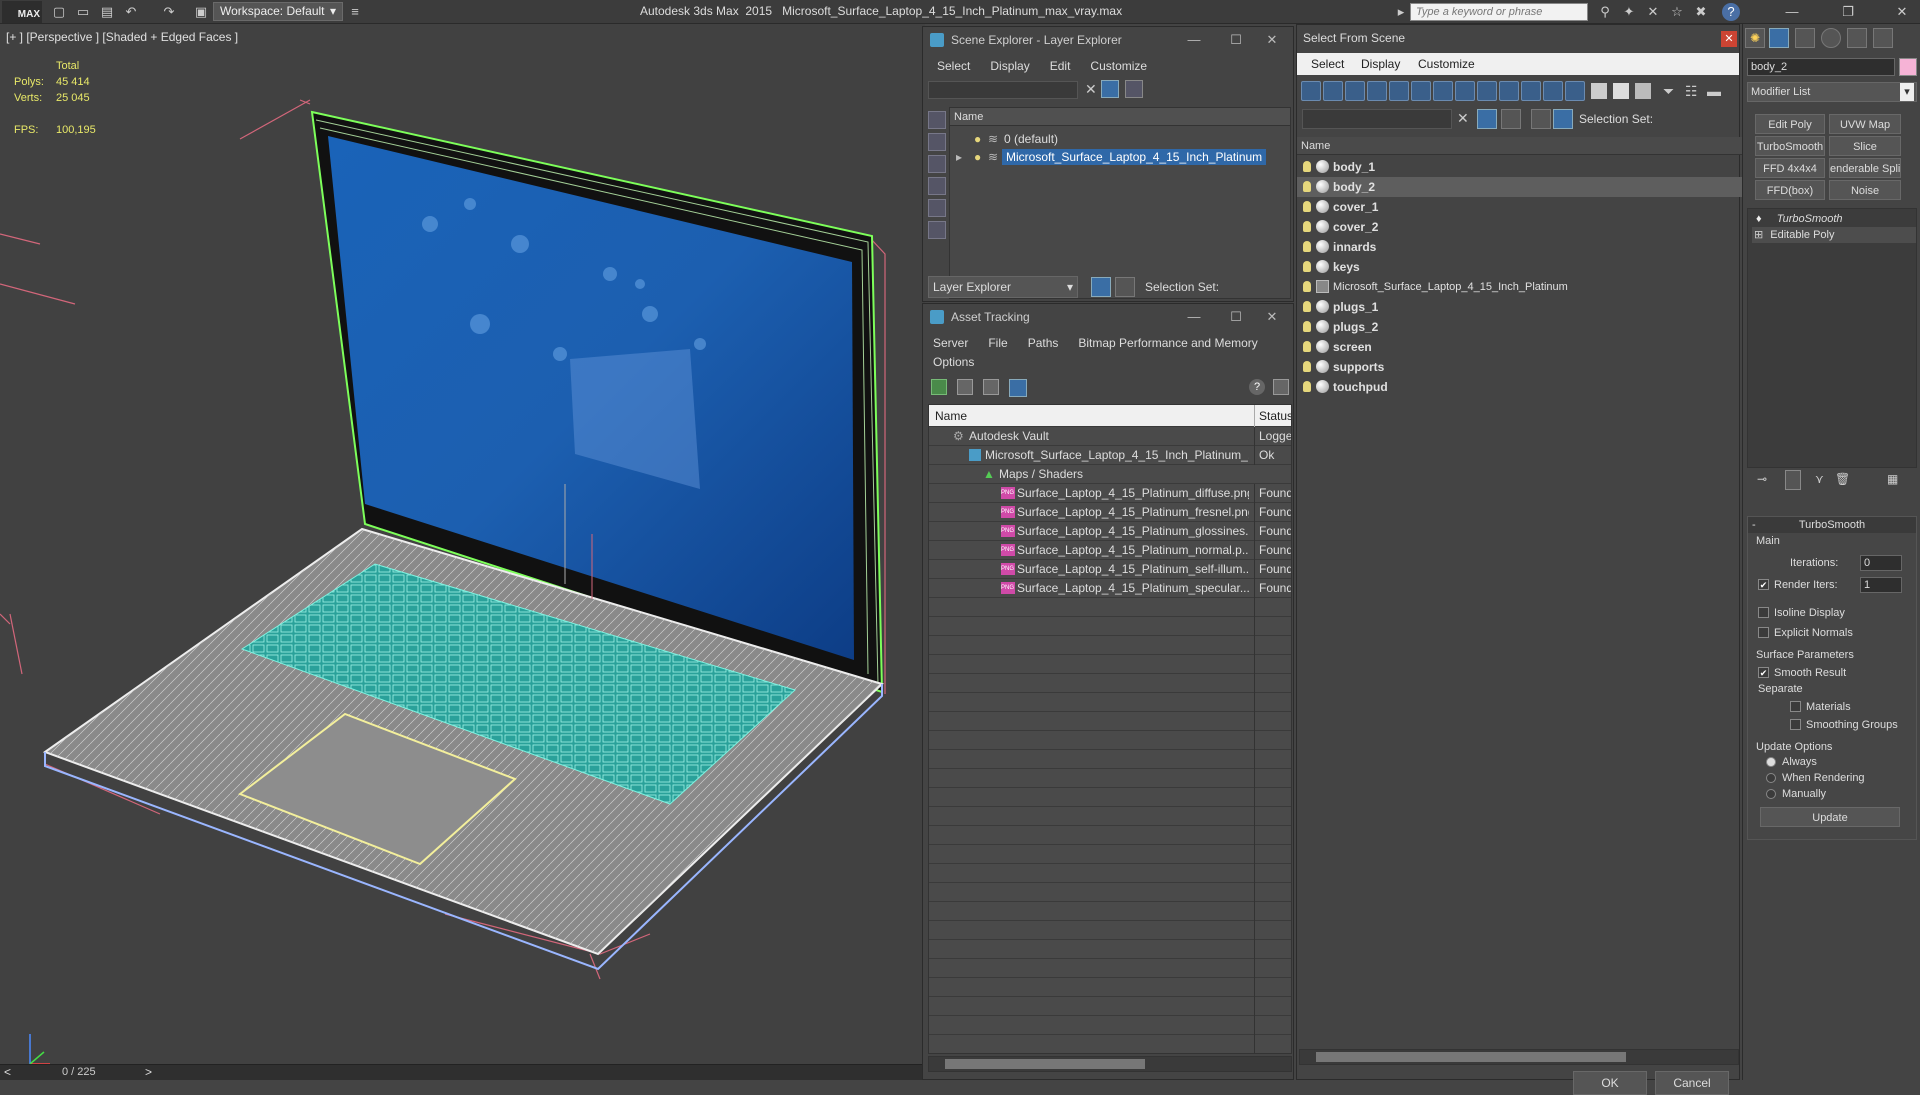 The image size is (1920, 1095). Describe the element at coordinates (1134, 89) in the screenshot. I see `find-options-icon` at that location.